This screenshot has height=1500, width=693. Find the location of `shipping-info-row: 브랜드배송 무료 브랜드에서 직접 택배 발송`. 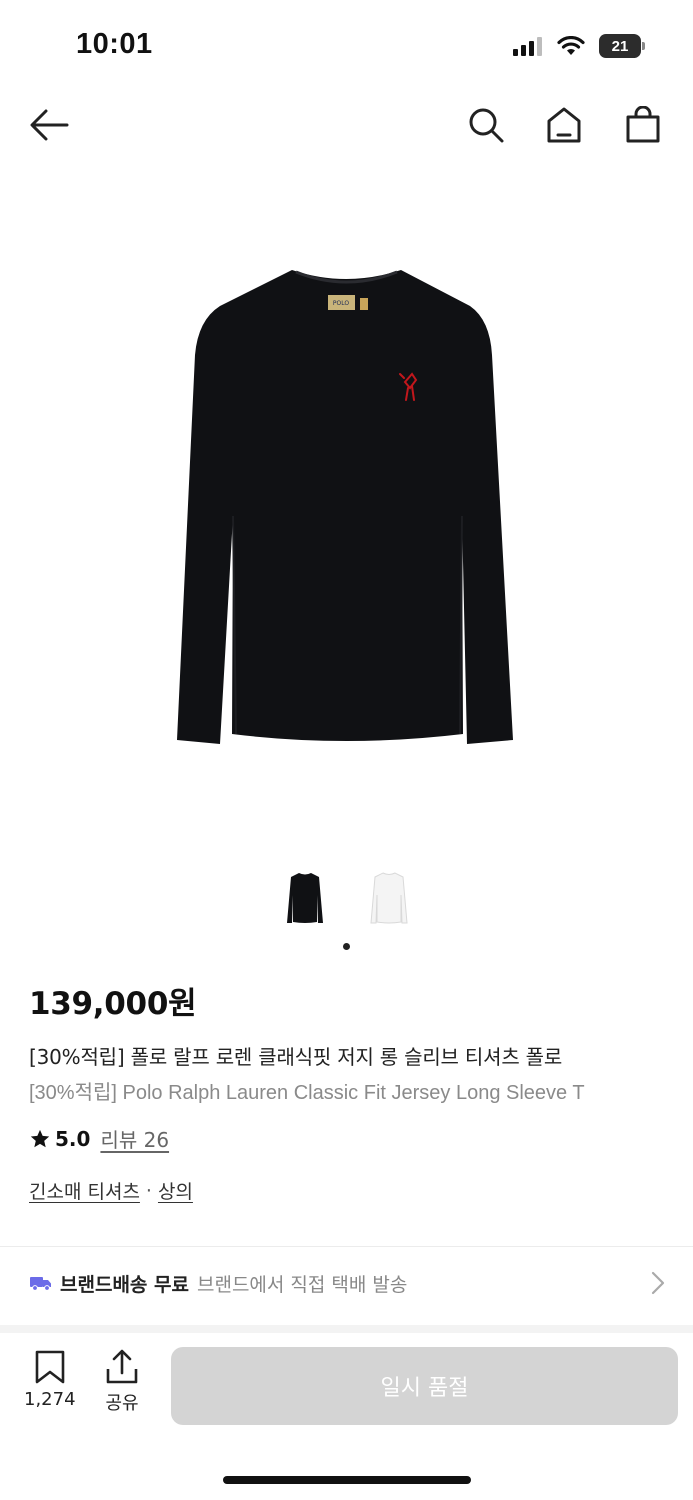

shipping-info-row: 브랜드배송 무료 브랜드에서 직접 택배 발송 is located at coordinates (346, 1283).